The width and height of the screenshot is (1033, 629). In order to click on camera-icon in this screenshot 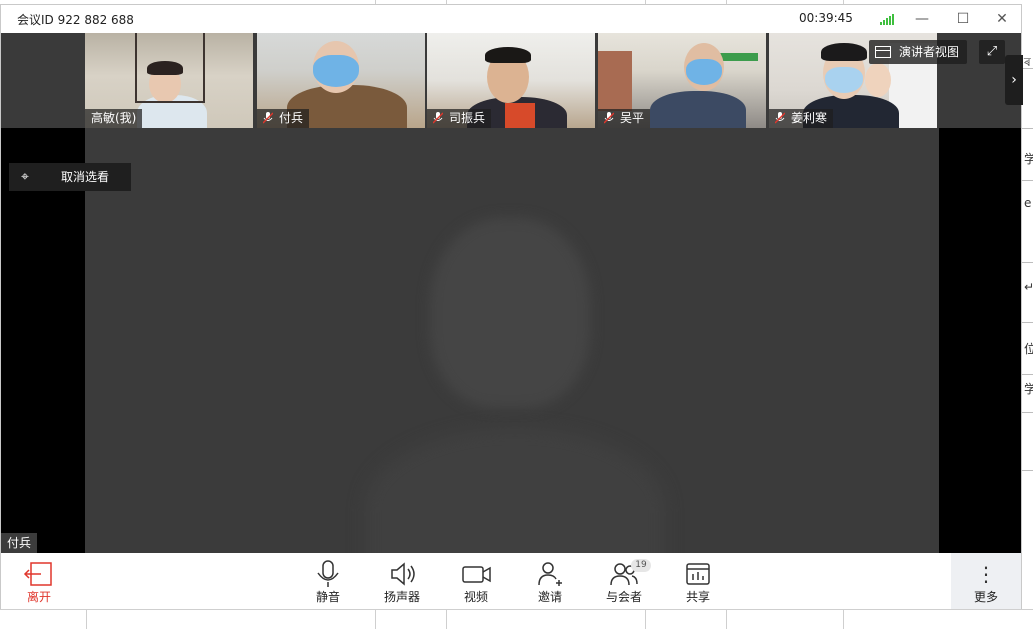, I will do `click(476, 574)`.